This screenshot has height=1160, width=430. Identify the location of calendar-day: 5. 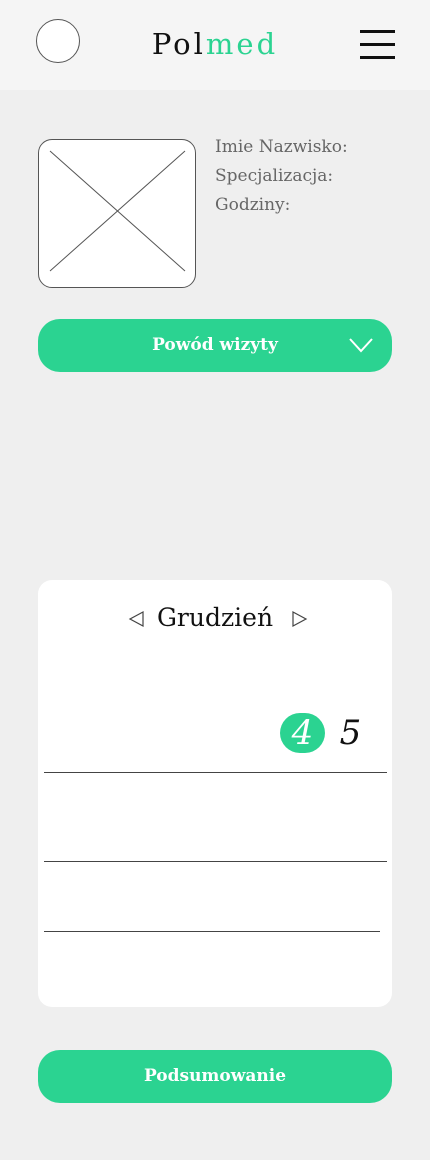
(350, 733).